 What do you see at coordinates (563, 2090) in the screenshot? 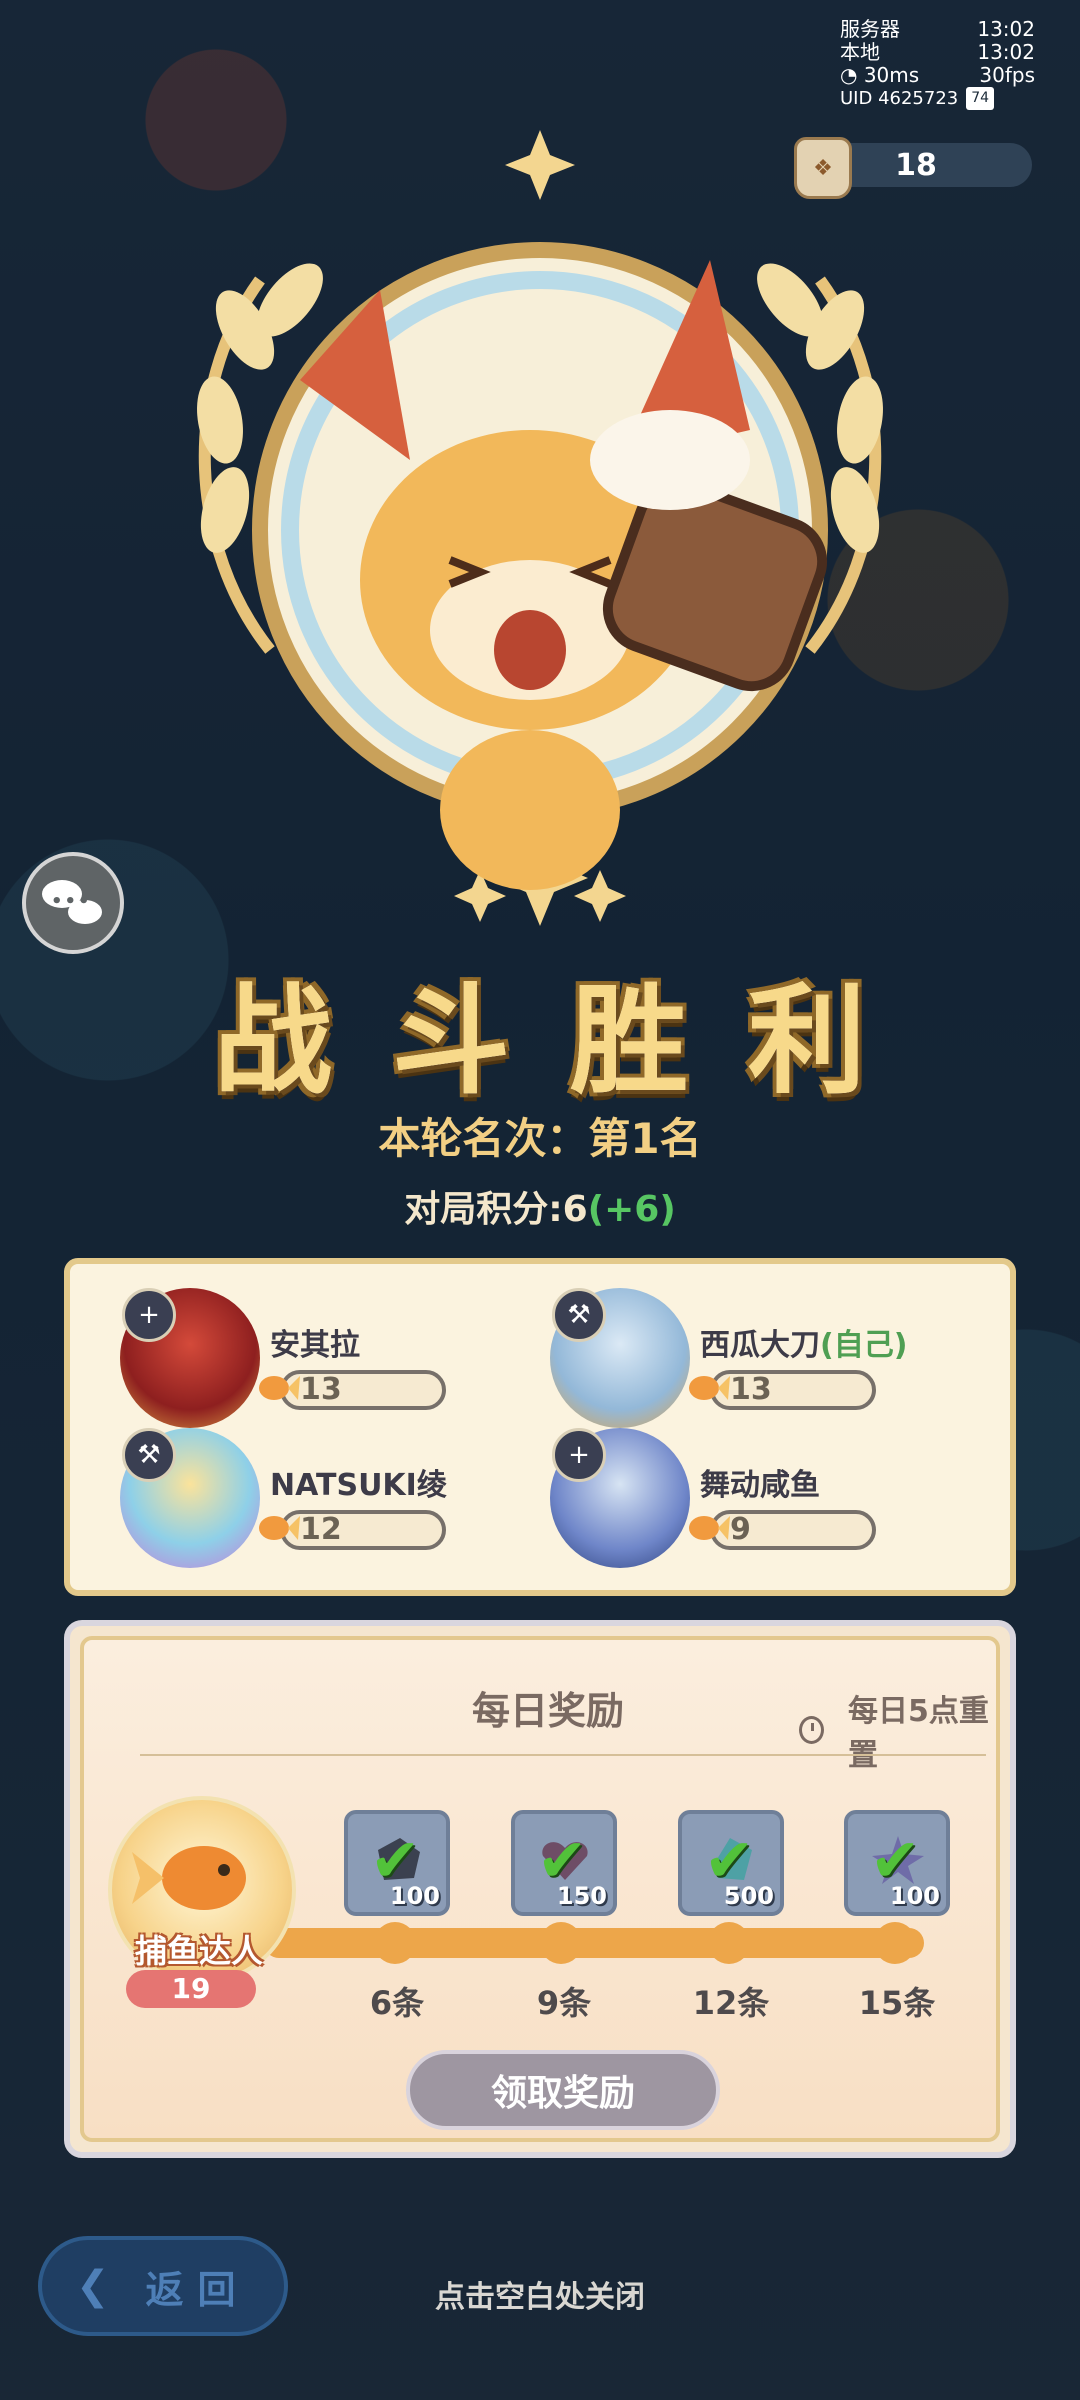
I see `claim-reward-button: 领取奖励` at bounding box center [563, 2090].